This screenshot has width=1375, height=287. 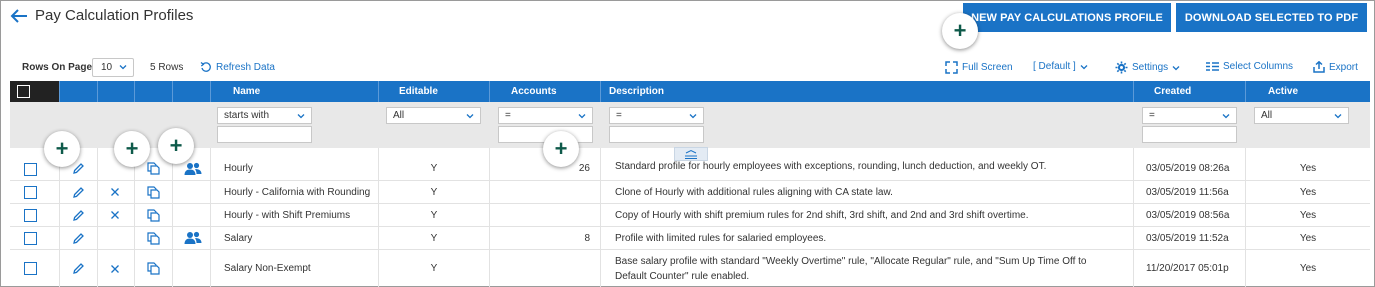 I want to click on rows-on-page-select: 10, so click(x=113, y=67).